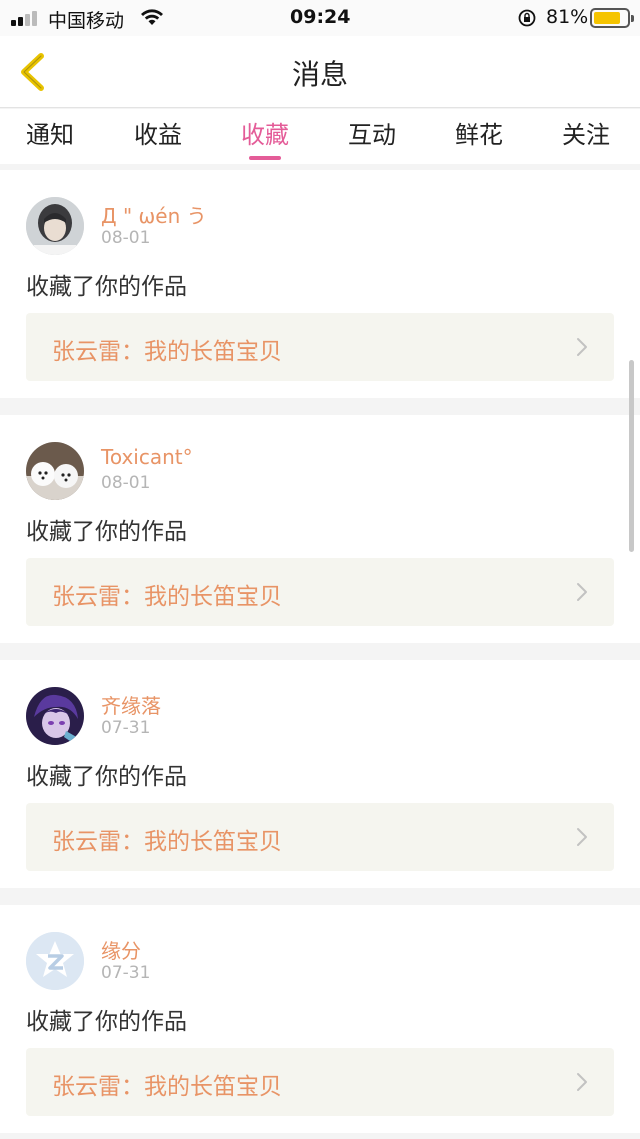 The height and width of the screenshot is (1139, 640). Describe the element at coordinates (152, 17) in the screenshot. I see `wifi-icon` at that location.